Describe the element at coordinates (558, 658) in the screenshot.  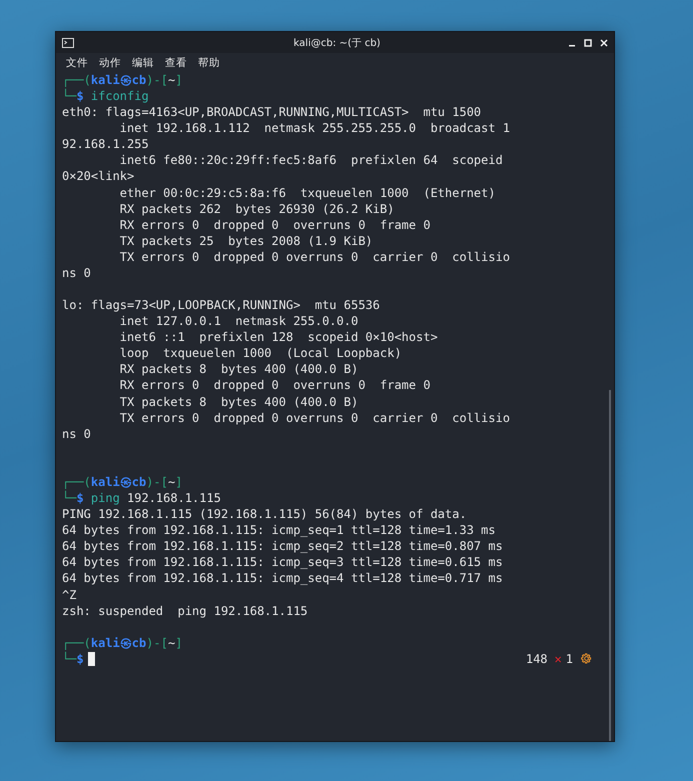
I see `error-mark: ✕` at that location.